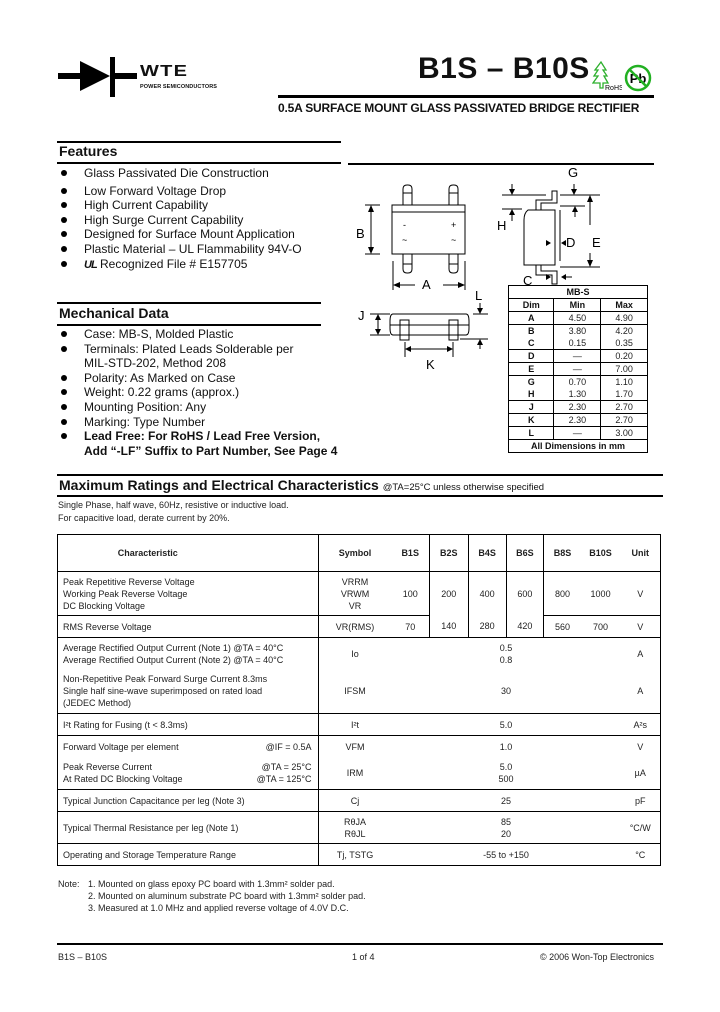  I want to click on ratings-top-rule, so click(360, 475).